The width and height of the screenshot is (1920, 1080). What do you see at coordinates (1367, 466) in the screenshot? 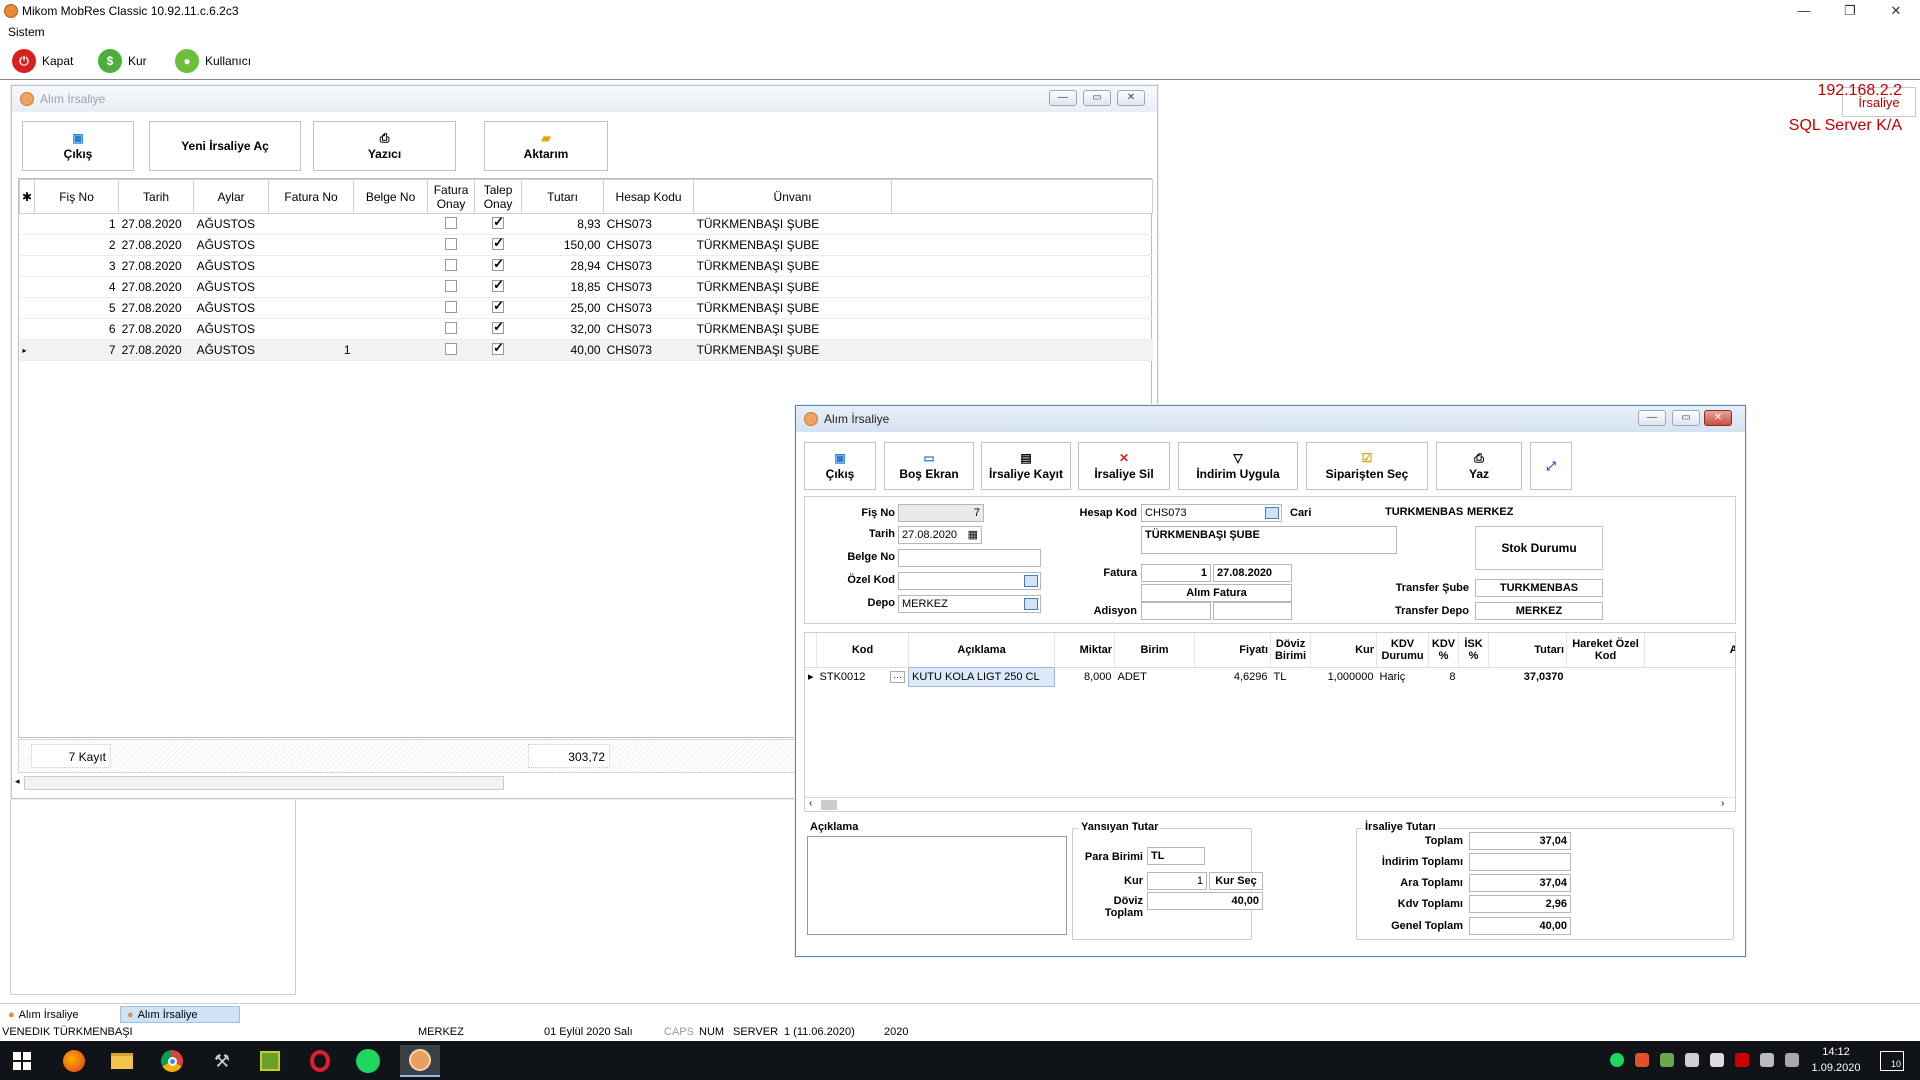
I see `select-from-order-button: ☑ Siparişten Seç` at bounding box center [1367, 466].